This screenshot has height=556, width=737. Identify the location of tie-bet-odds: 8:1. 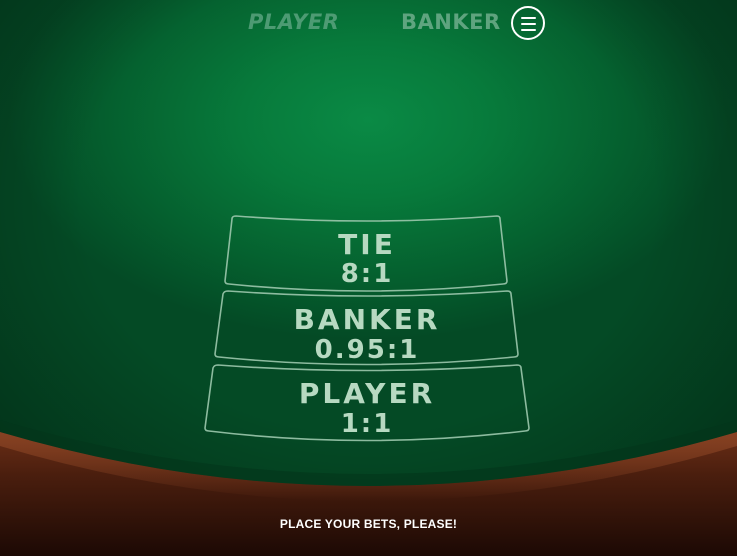
(367, 274).